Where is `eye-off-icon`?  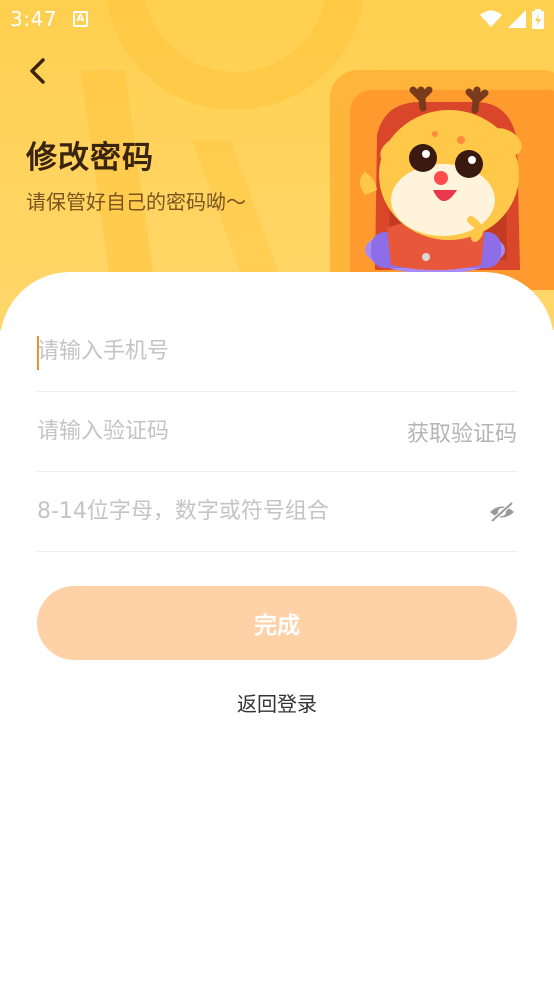
eye-off-icon is located at coordinates (502, 511).